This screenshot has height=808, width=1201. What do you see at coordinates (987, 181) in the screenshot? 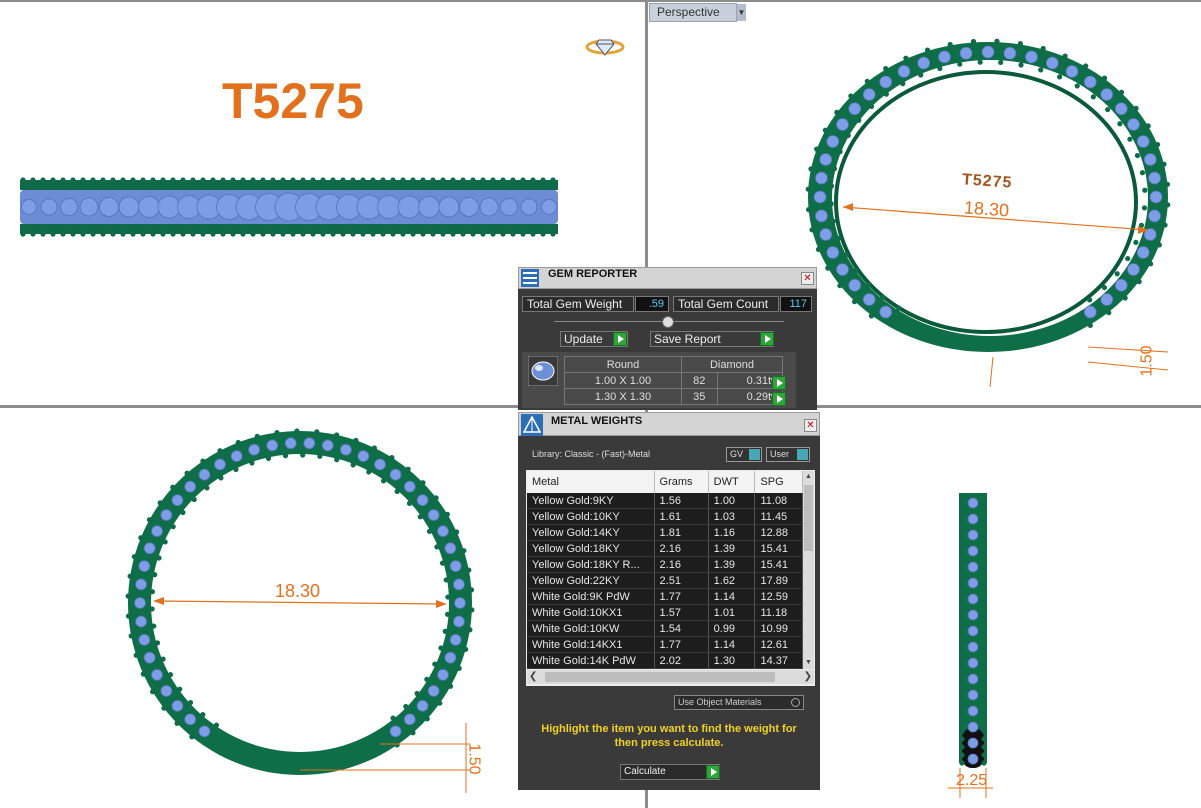
I see `model-label-3d: T5275` at bounding box center [987, 181].